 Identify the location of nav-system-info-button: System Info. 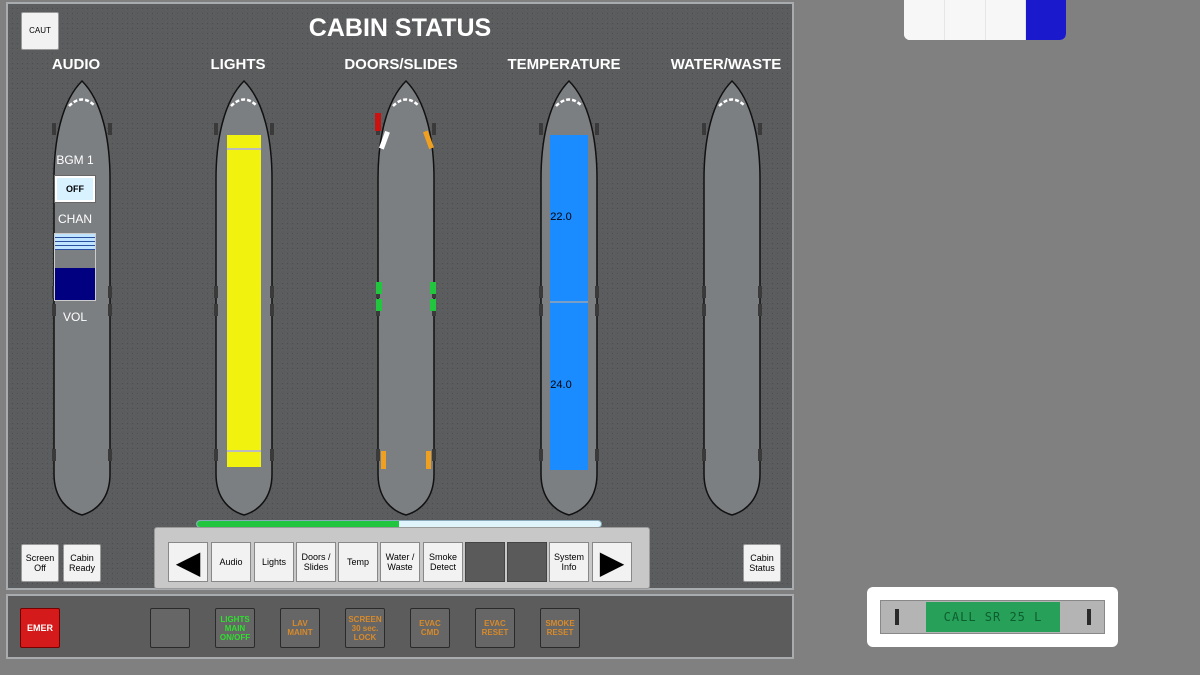
(569, 562).